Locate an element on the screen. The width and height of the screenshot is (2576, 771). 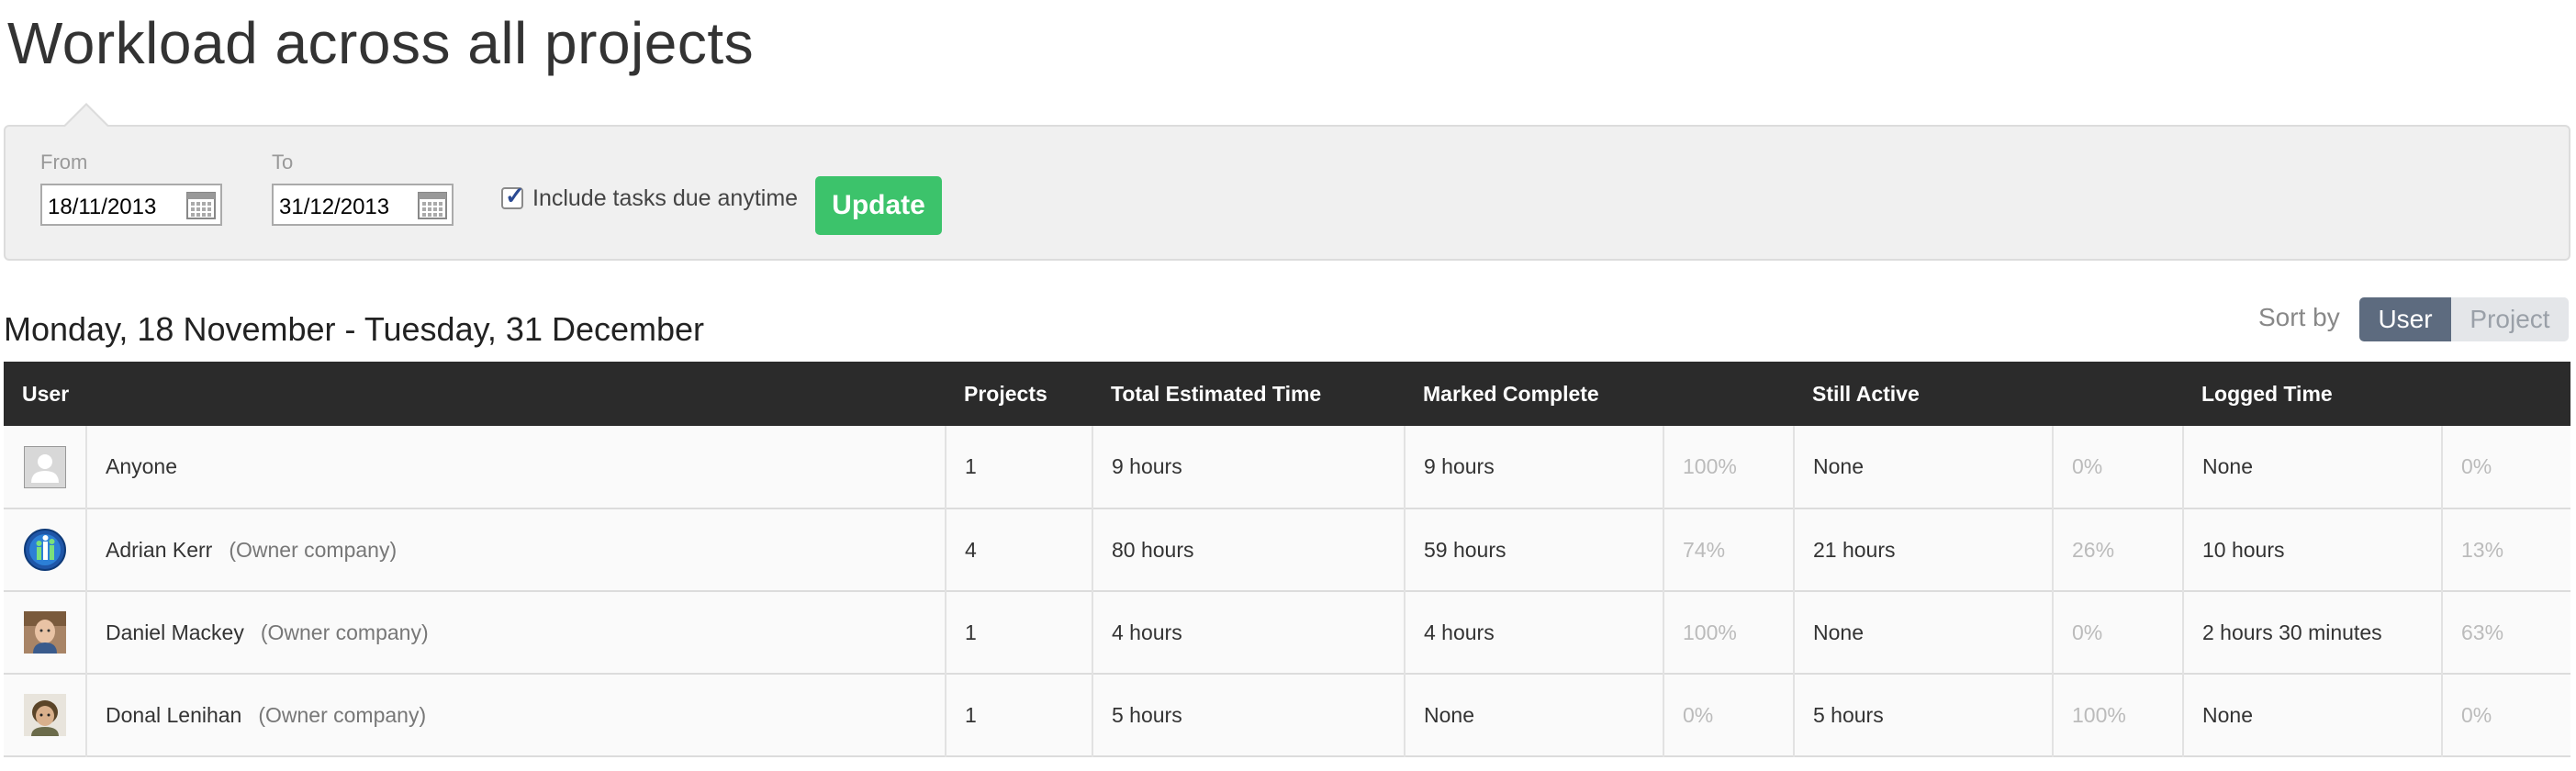
header-total-estimated: Total Estimated Time is located at coordinates (1248, 394).